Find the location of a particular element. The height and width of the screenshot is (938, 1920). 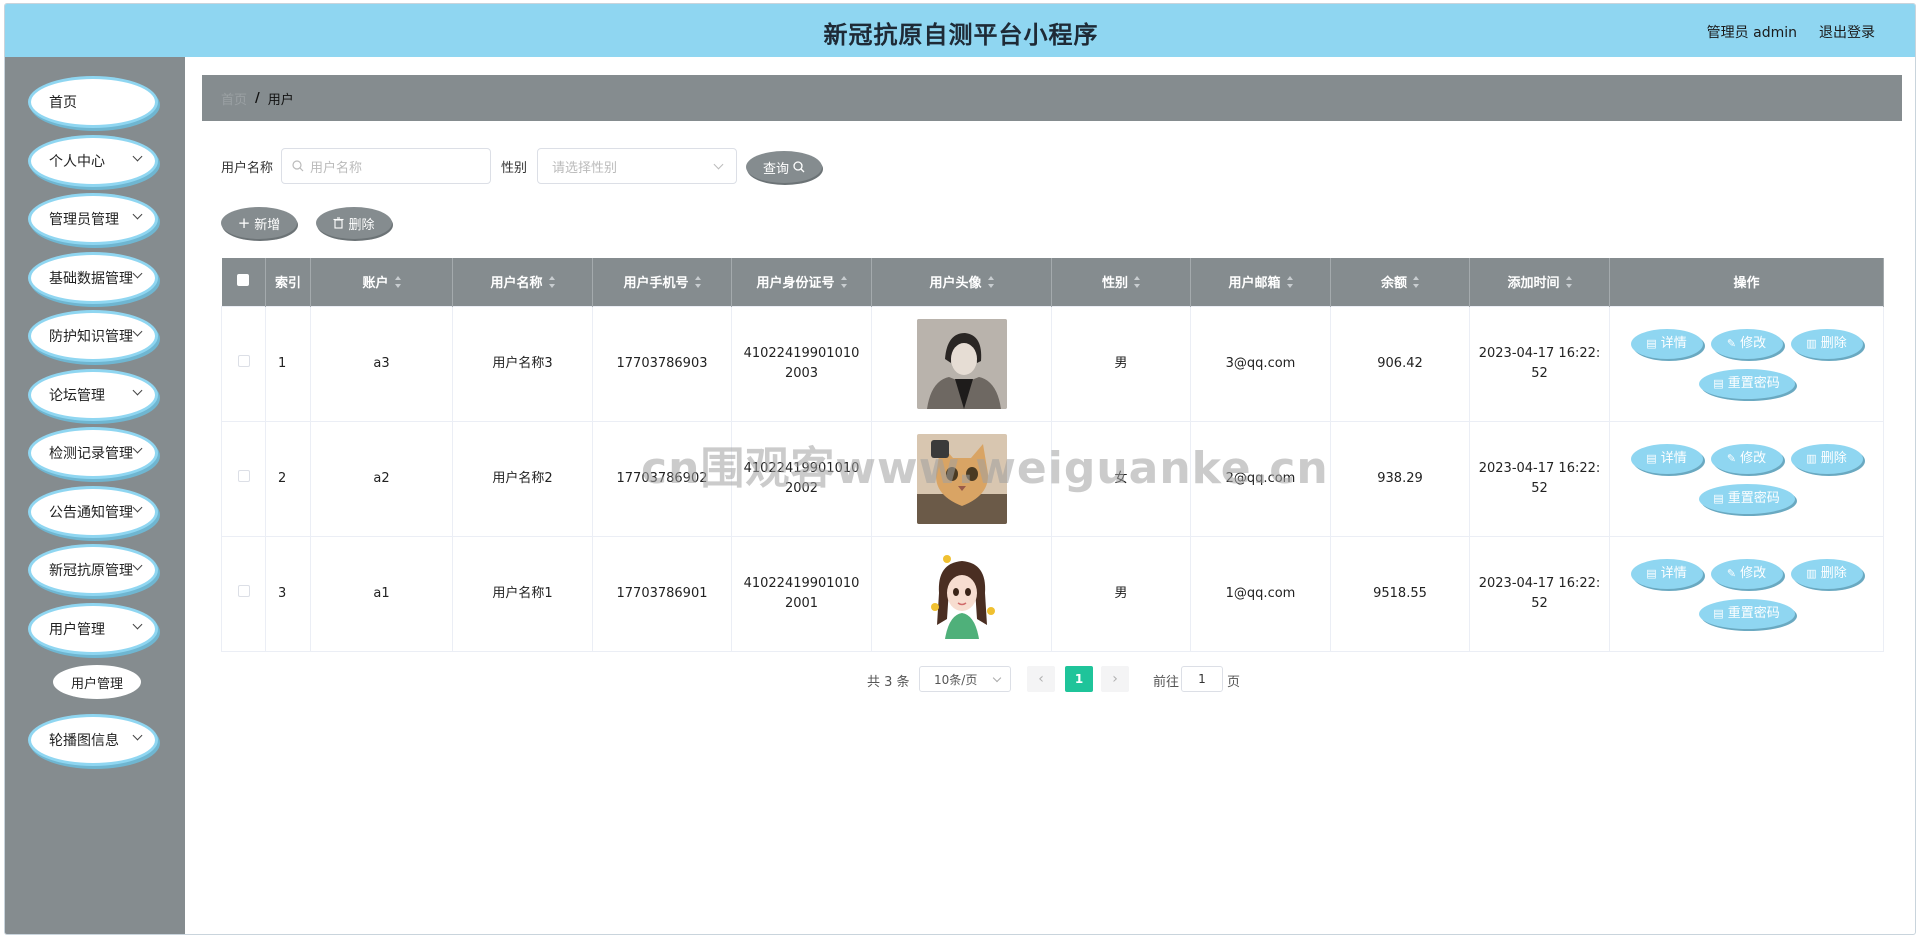

select-all-checkbox is located at coordinates (243, 279).